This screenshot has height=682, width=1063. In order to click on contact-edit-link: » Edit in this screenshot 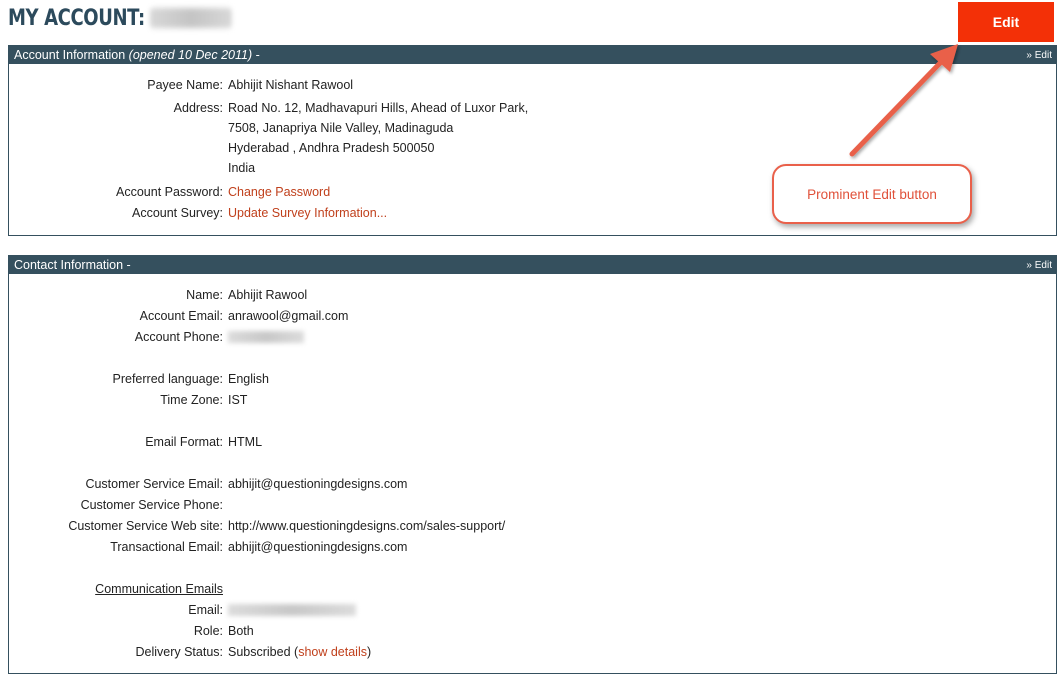, I will do `click(1039, 265)`.